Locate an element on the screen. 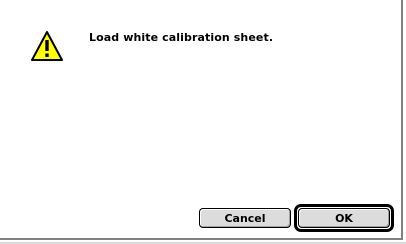 The width and height of the screenshot is (406, 244). caution-icon is located at coordinates (47, 46).